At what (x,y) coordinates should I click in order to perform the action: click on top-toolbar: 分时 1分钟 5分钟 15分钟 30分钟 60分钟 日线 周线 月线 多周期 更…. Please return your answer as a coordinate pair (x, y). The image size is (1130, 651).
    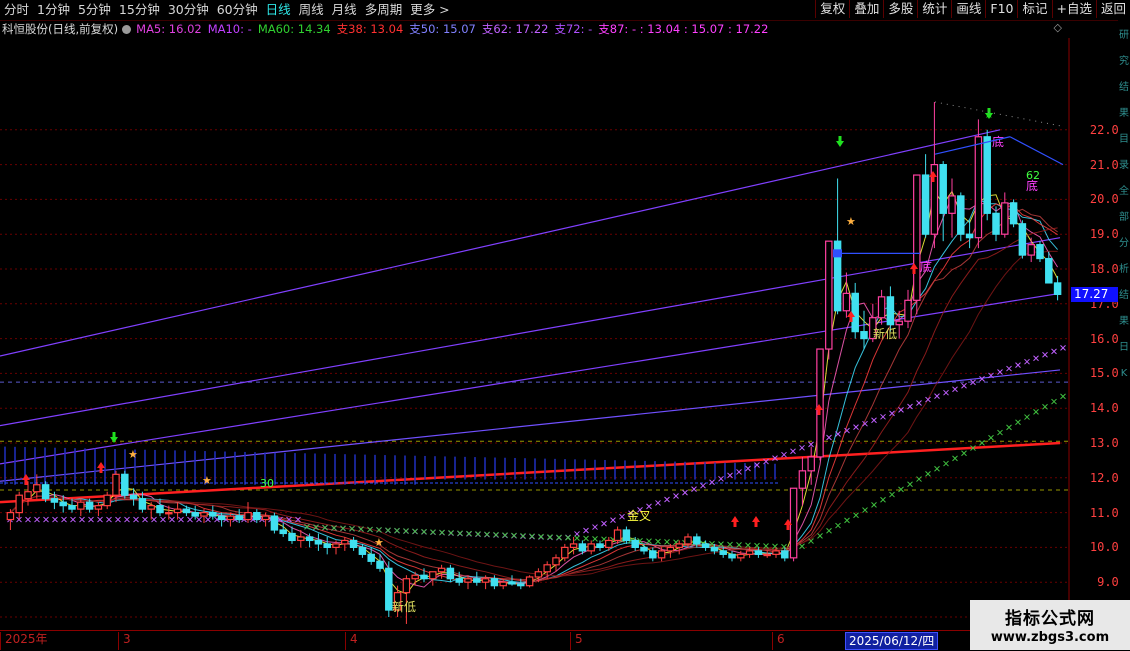
    Looking at the image, I should click on (565, 10).